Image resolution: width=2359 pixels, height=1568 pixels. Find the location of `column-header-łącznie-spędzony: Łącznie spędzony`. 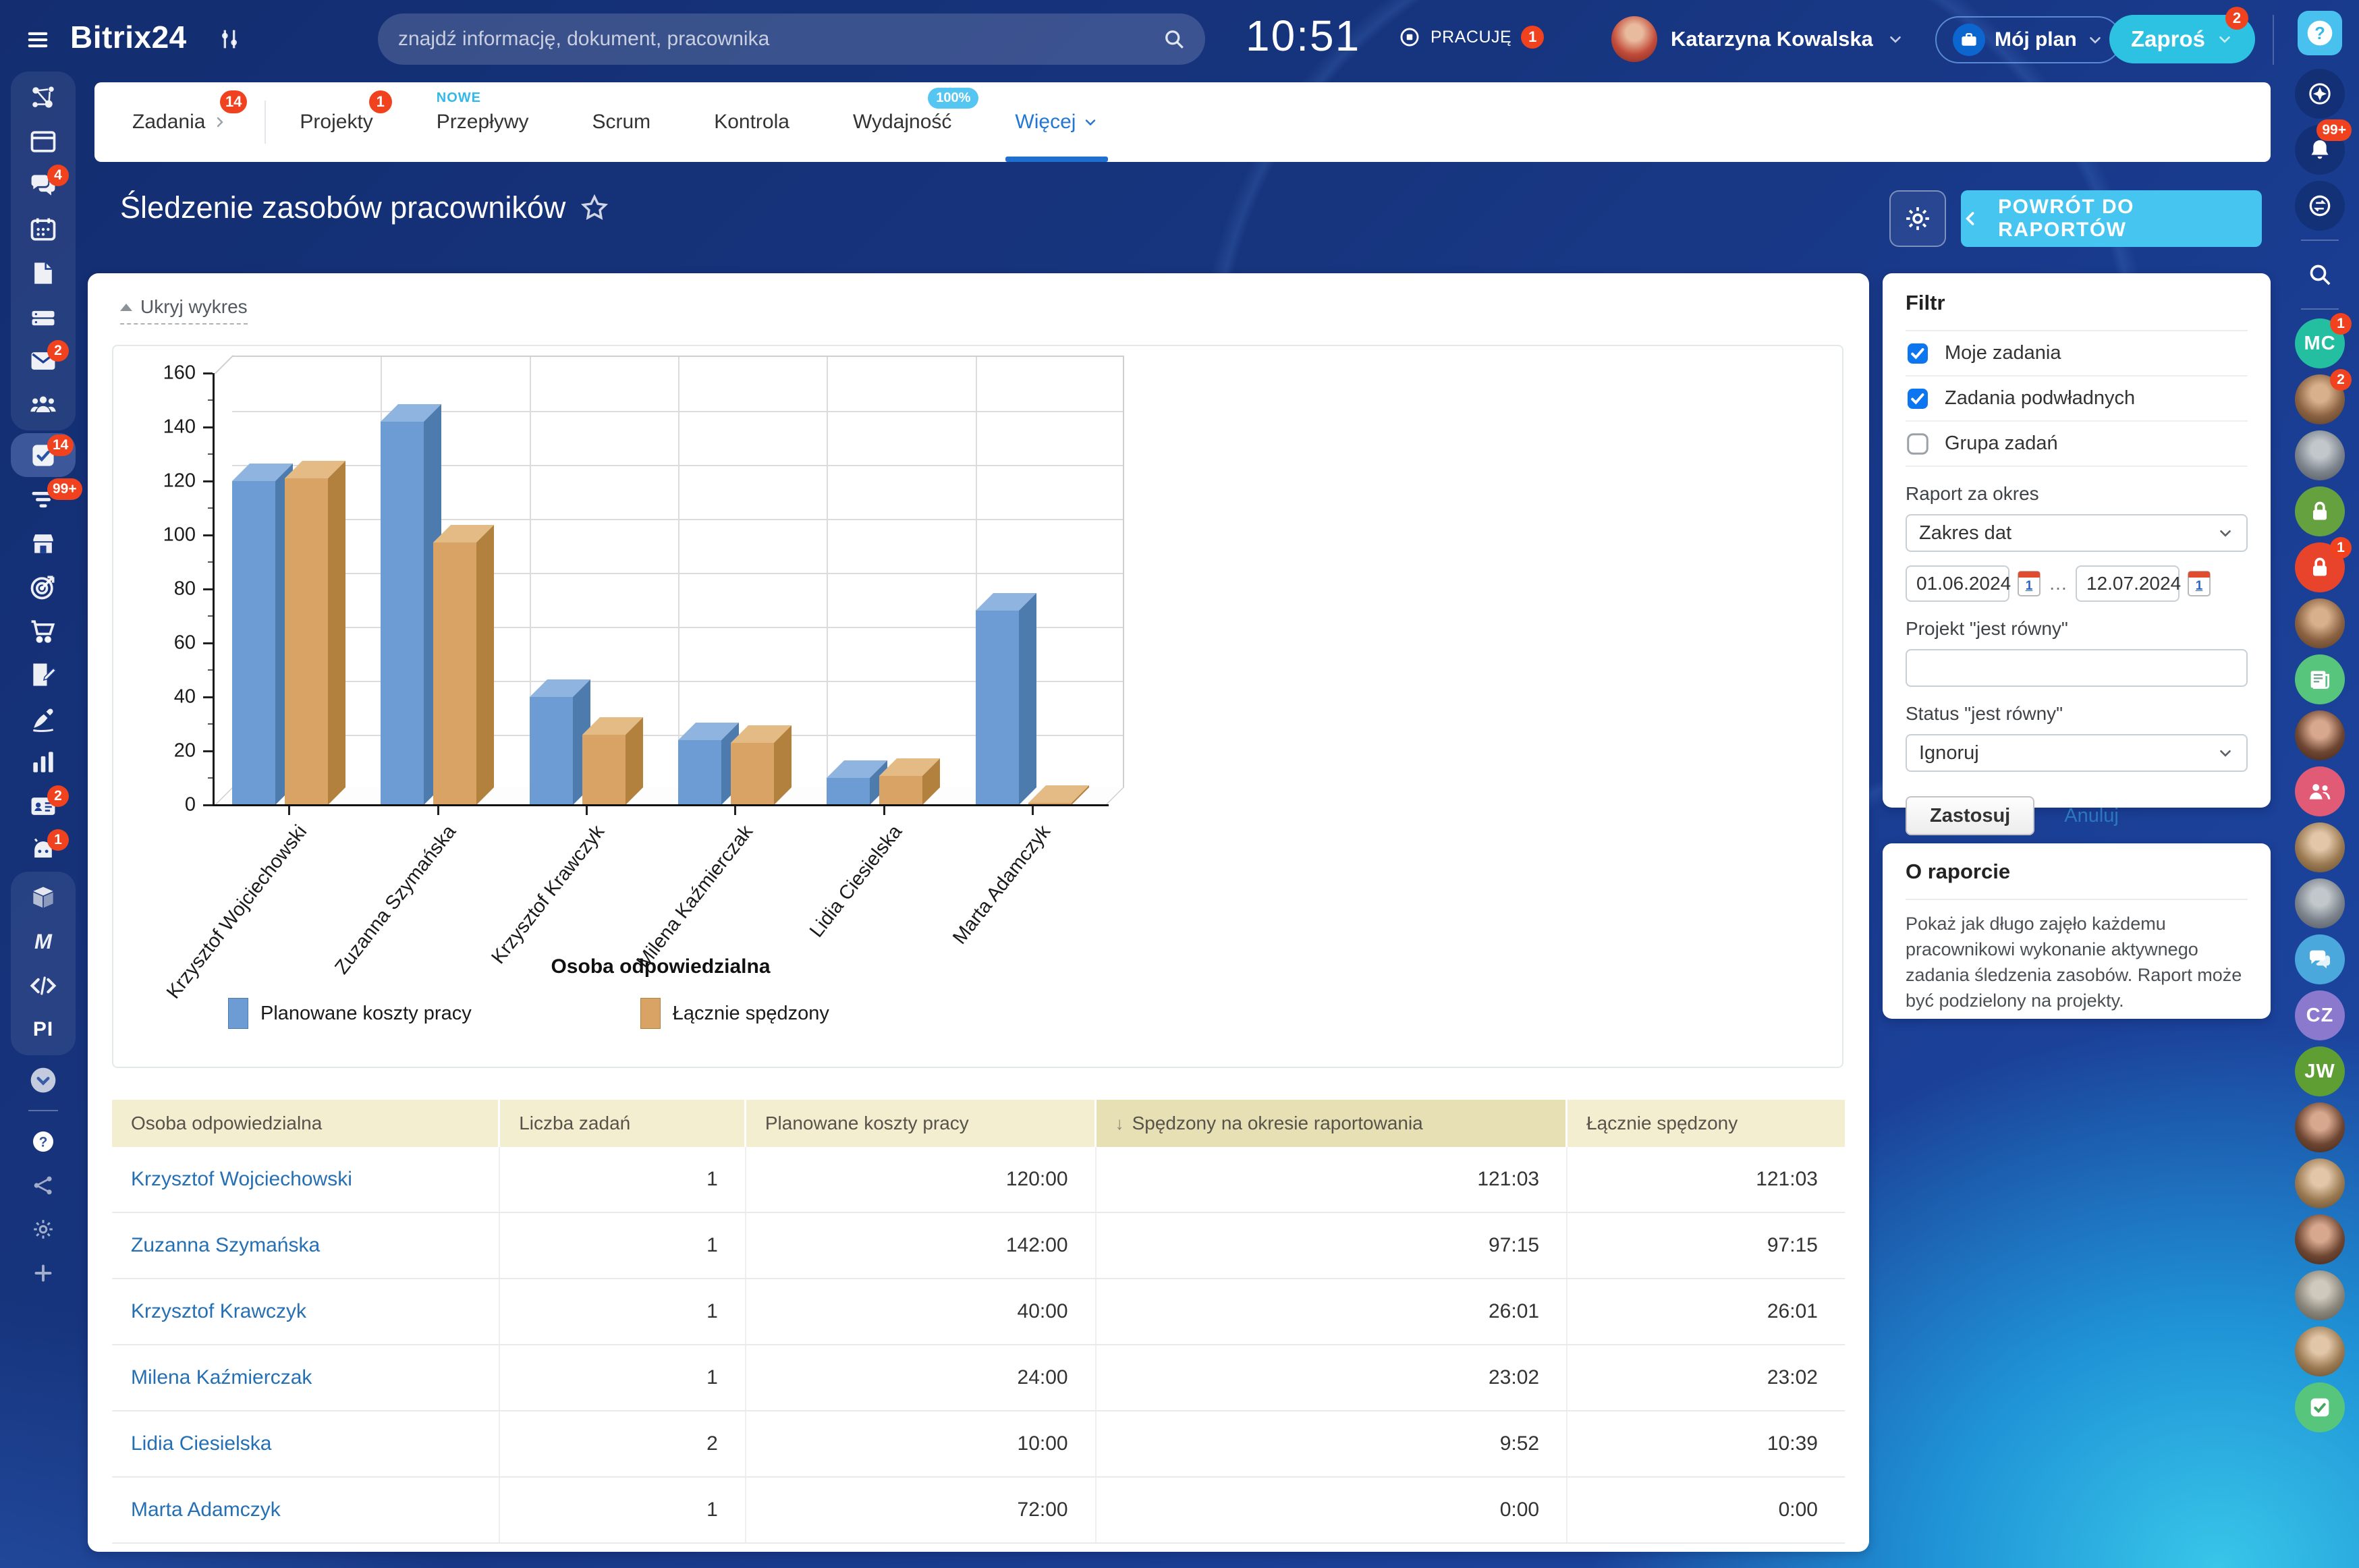

column-header-łącznie-spędzony: Łącznie spędzony is located at coordinates (1706, 1123).